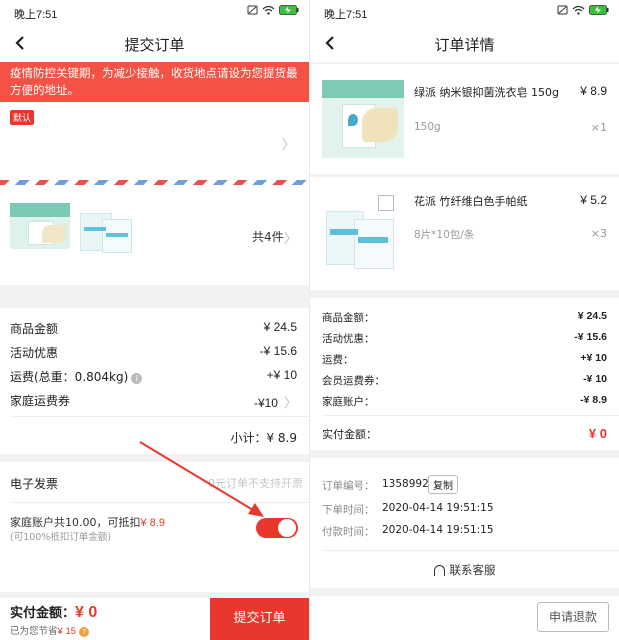 The width and height of the screenshot is (619, 640). What do you see at coordinates (363, 119) in the screenshot?
I see `product-image-soap` at bounding box center [363, 119].